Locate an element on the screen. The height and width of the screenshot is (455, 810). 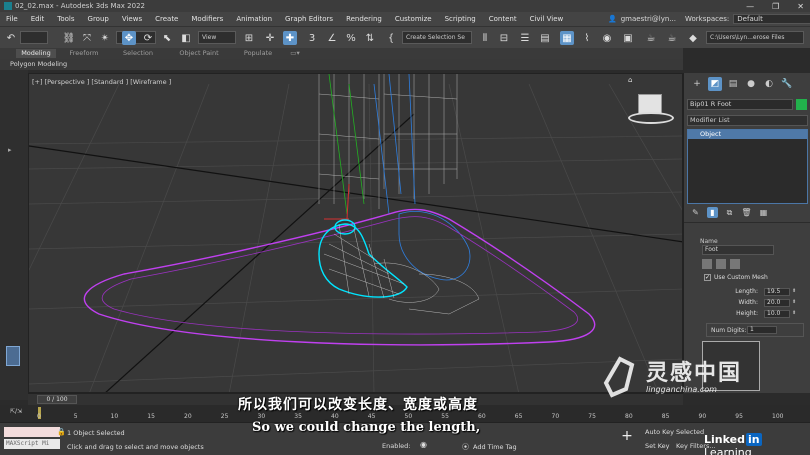
length-spinner: 19.5 is located at coordinates (777, 292).